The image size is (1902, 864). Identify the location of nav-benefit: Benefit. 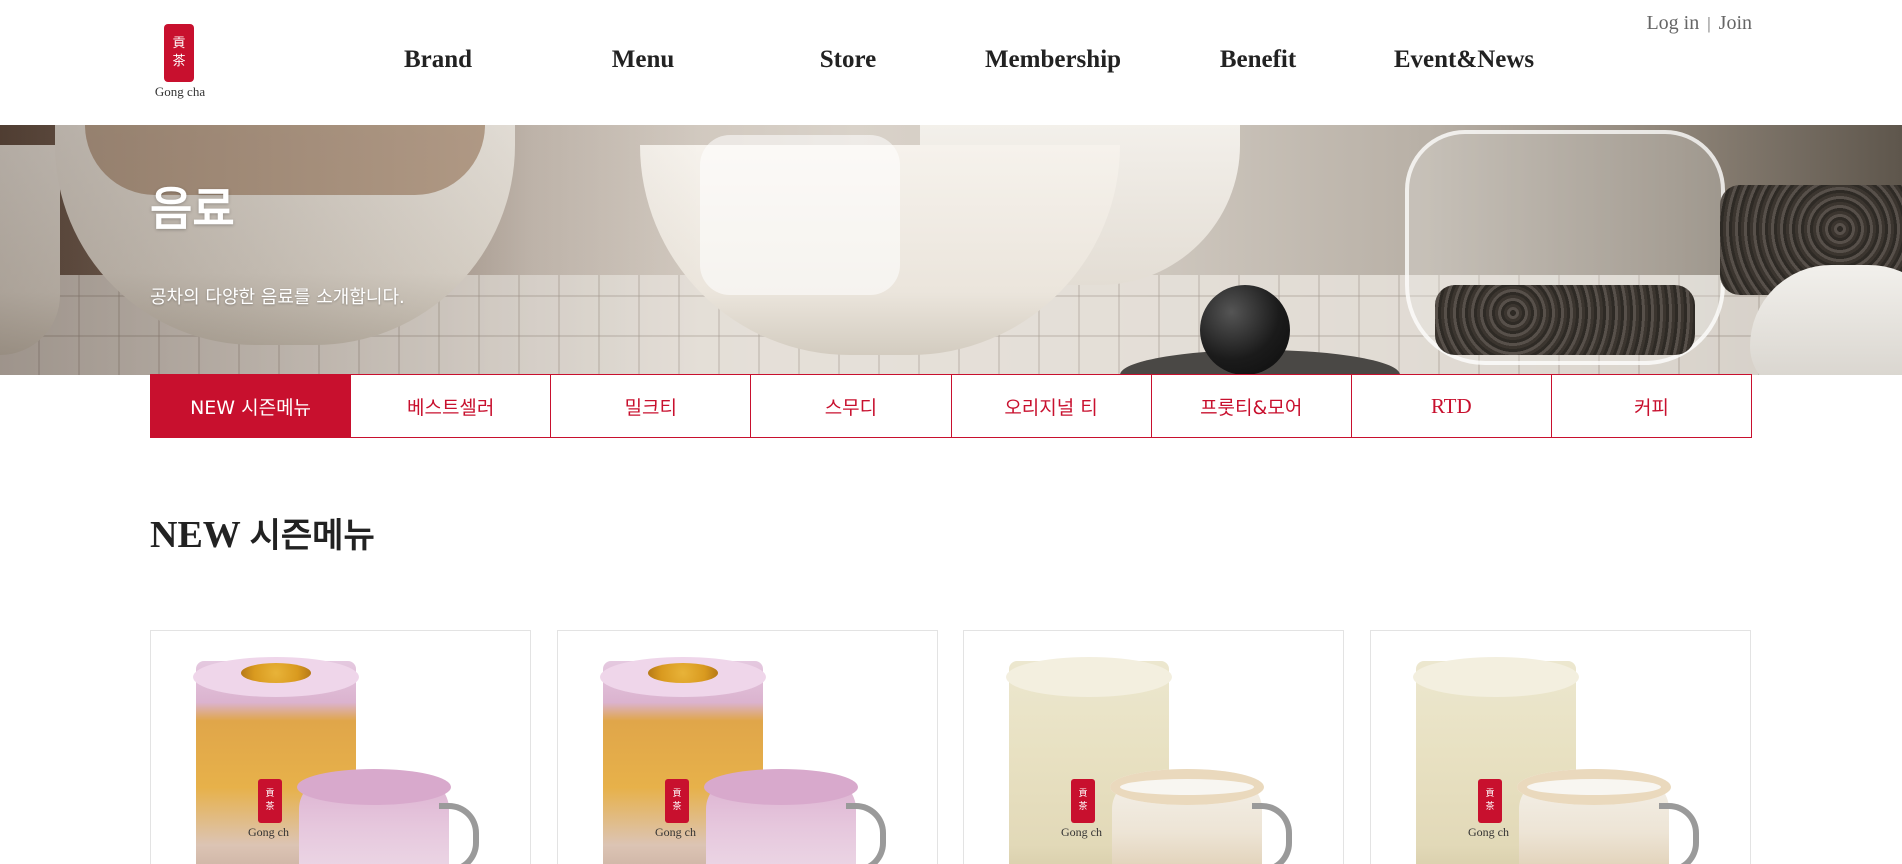
(1258, 60).